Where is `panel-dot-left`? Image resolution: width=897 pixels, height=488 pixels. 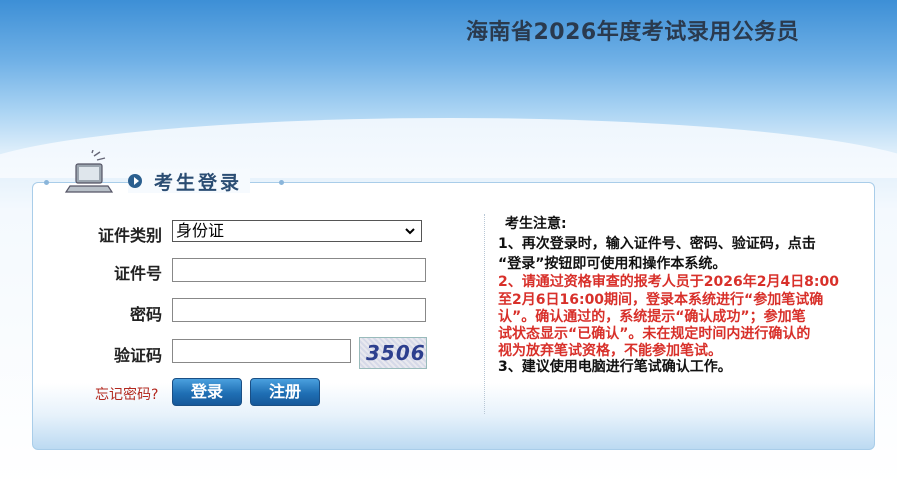
panel-dot-left is located at coordinates (46, 182).